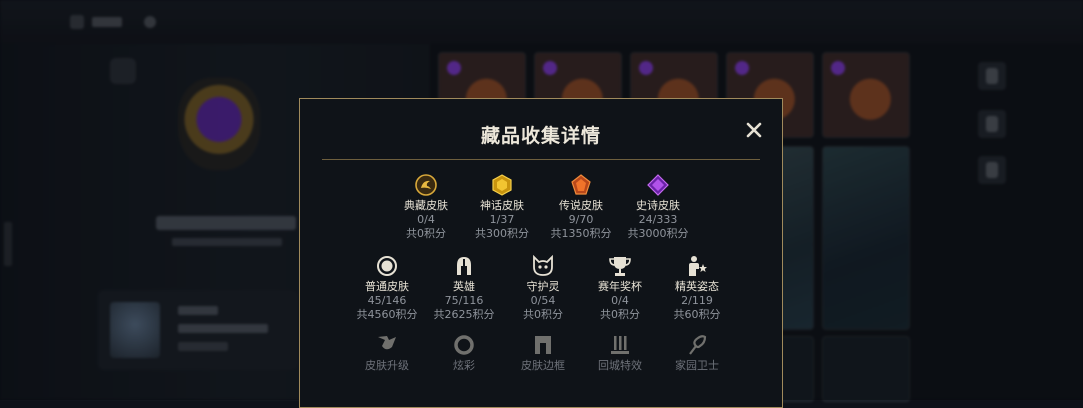 The height and width of the screenshot is (408, 1083). I want to click on feather-icon, so click(698, 345).